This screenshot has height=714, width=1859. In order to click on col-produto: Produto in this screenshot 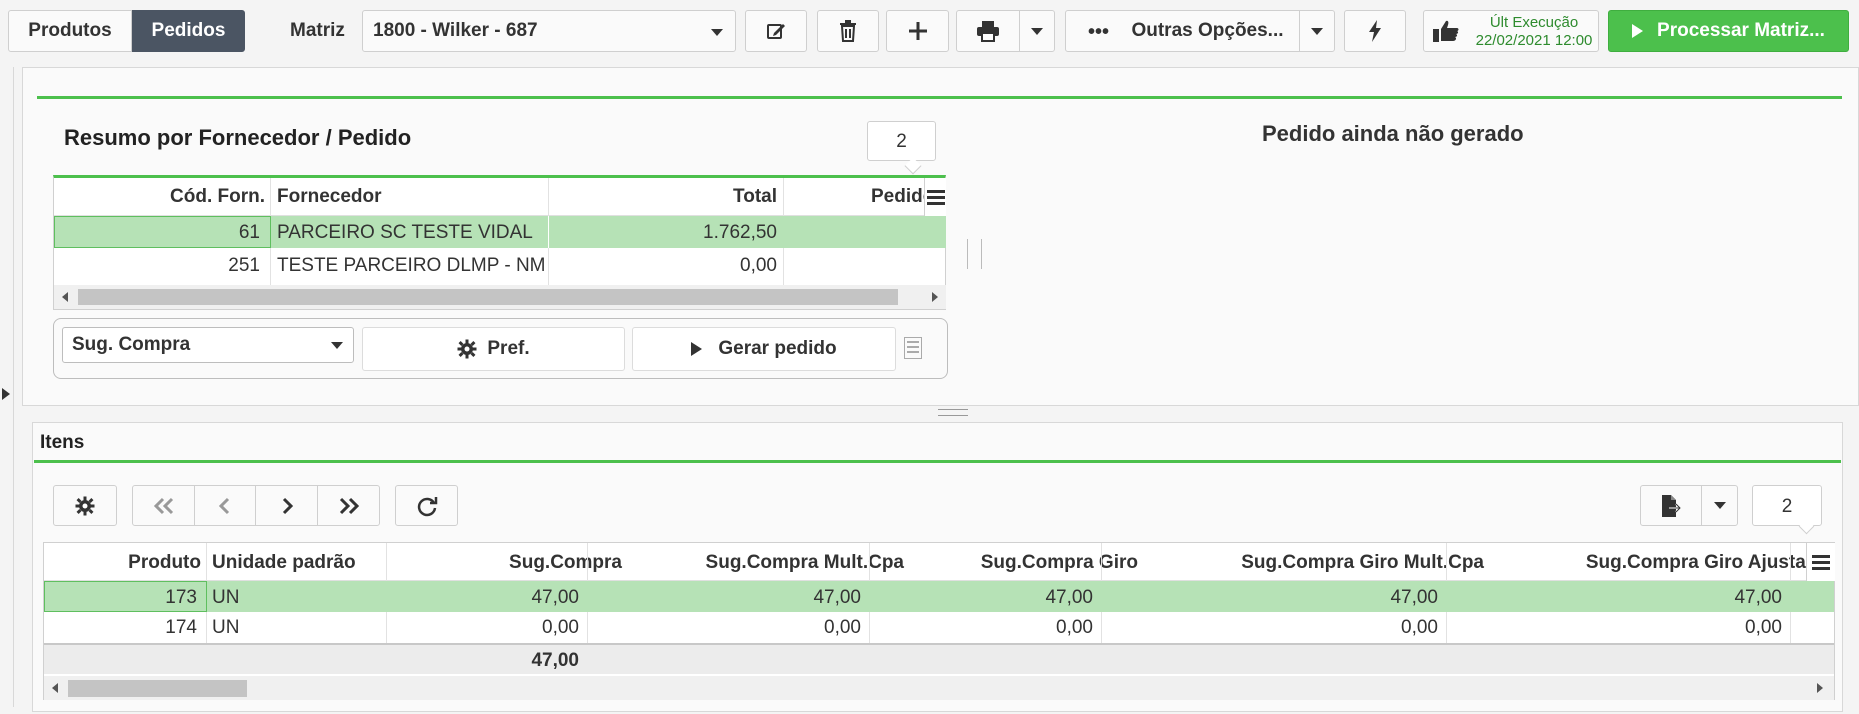, I will do `click(122, 563)`.